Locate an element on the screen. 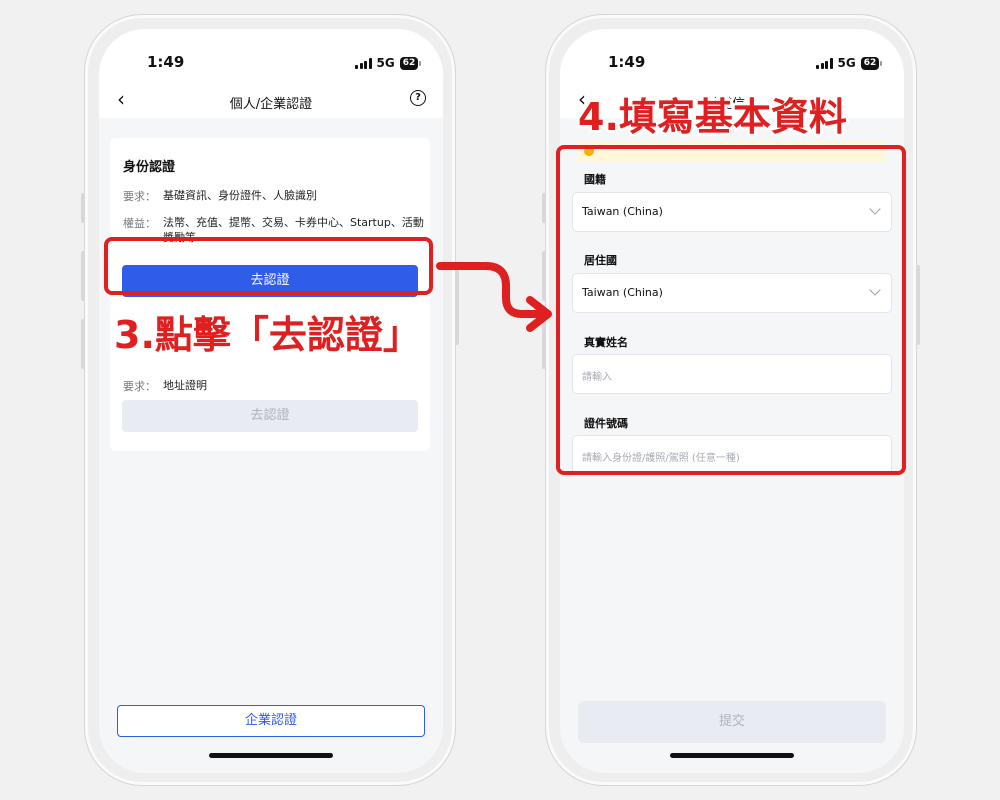 This screenshot has width=1000, height=800. highlight-form-frame is located at coordinates (731, 310).